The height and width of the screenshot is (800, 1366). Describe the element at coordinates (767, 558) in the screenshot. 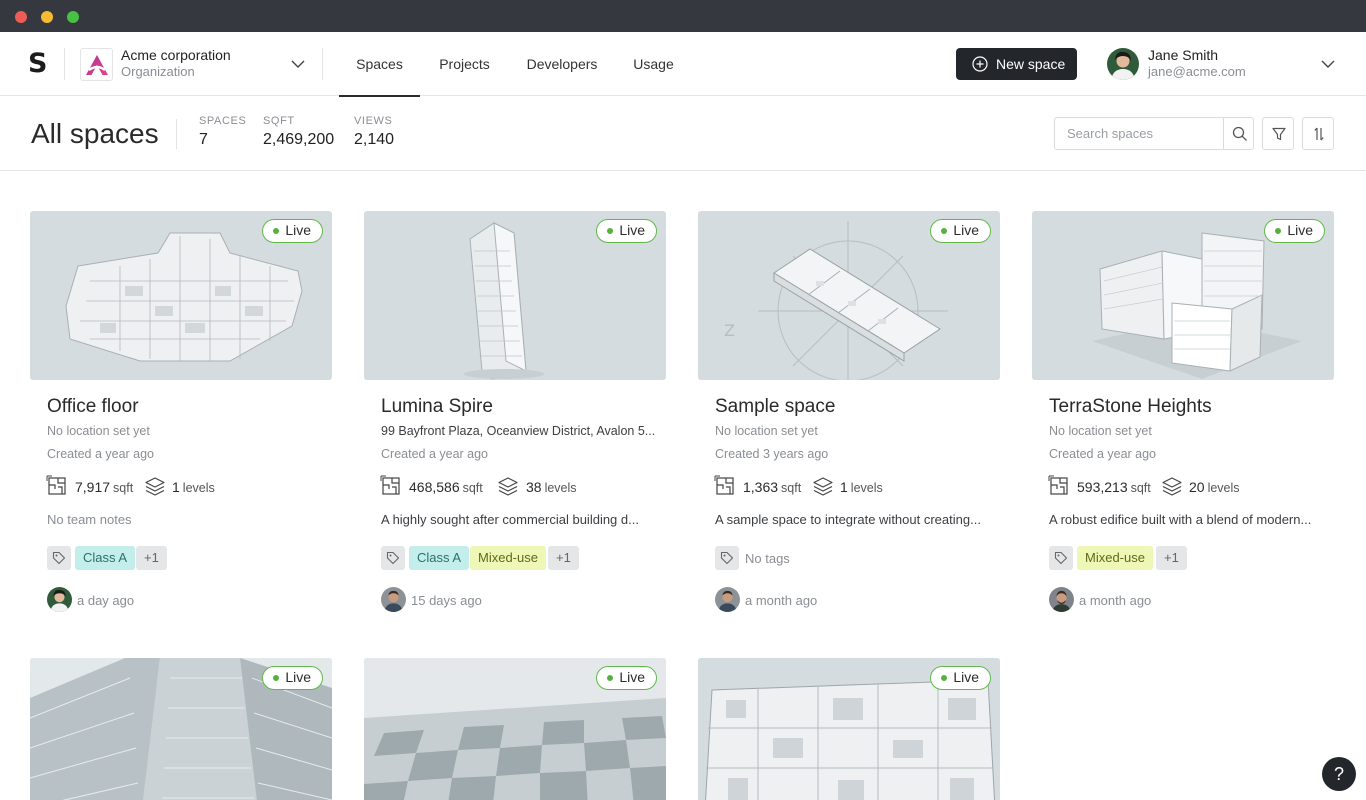

I see `no-tags-label: No tags` at that location.